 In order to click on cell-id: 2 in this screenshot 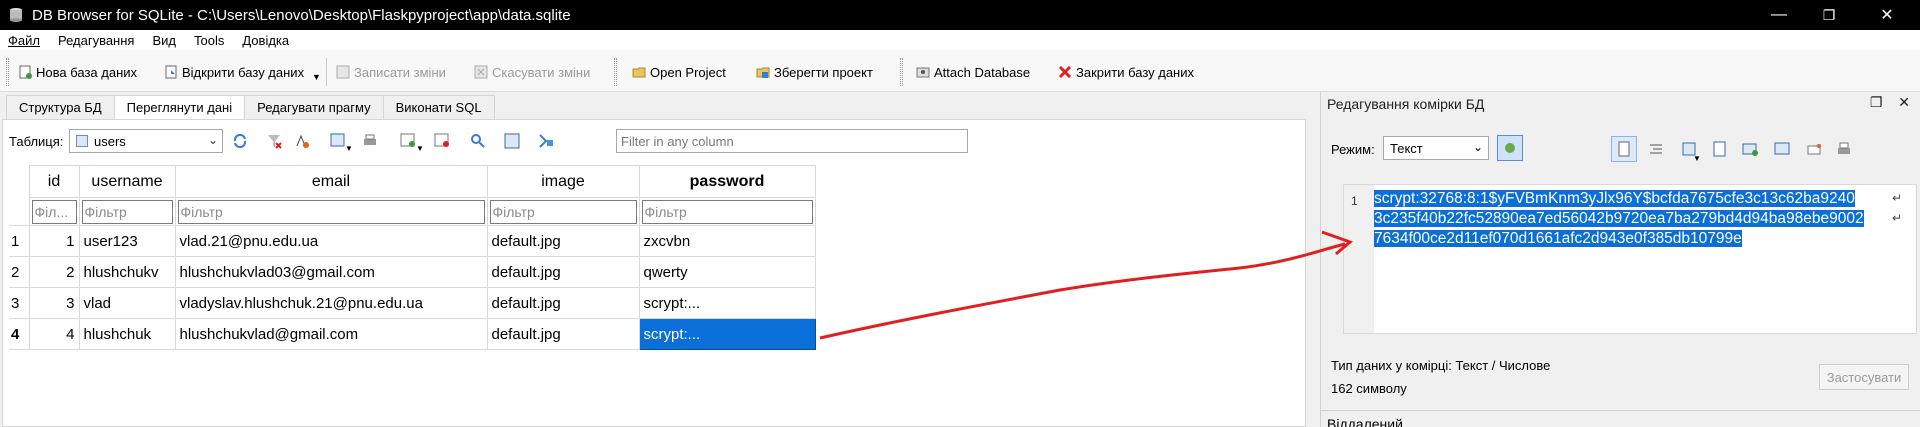, I will do `click(54, 272)`.